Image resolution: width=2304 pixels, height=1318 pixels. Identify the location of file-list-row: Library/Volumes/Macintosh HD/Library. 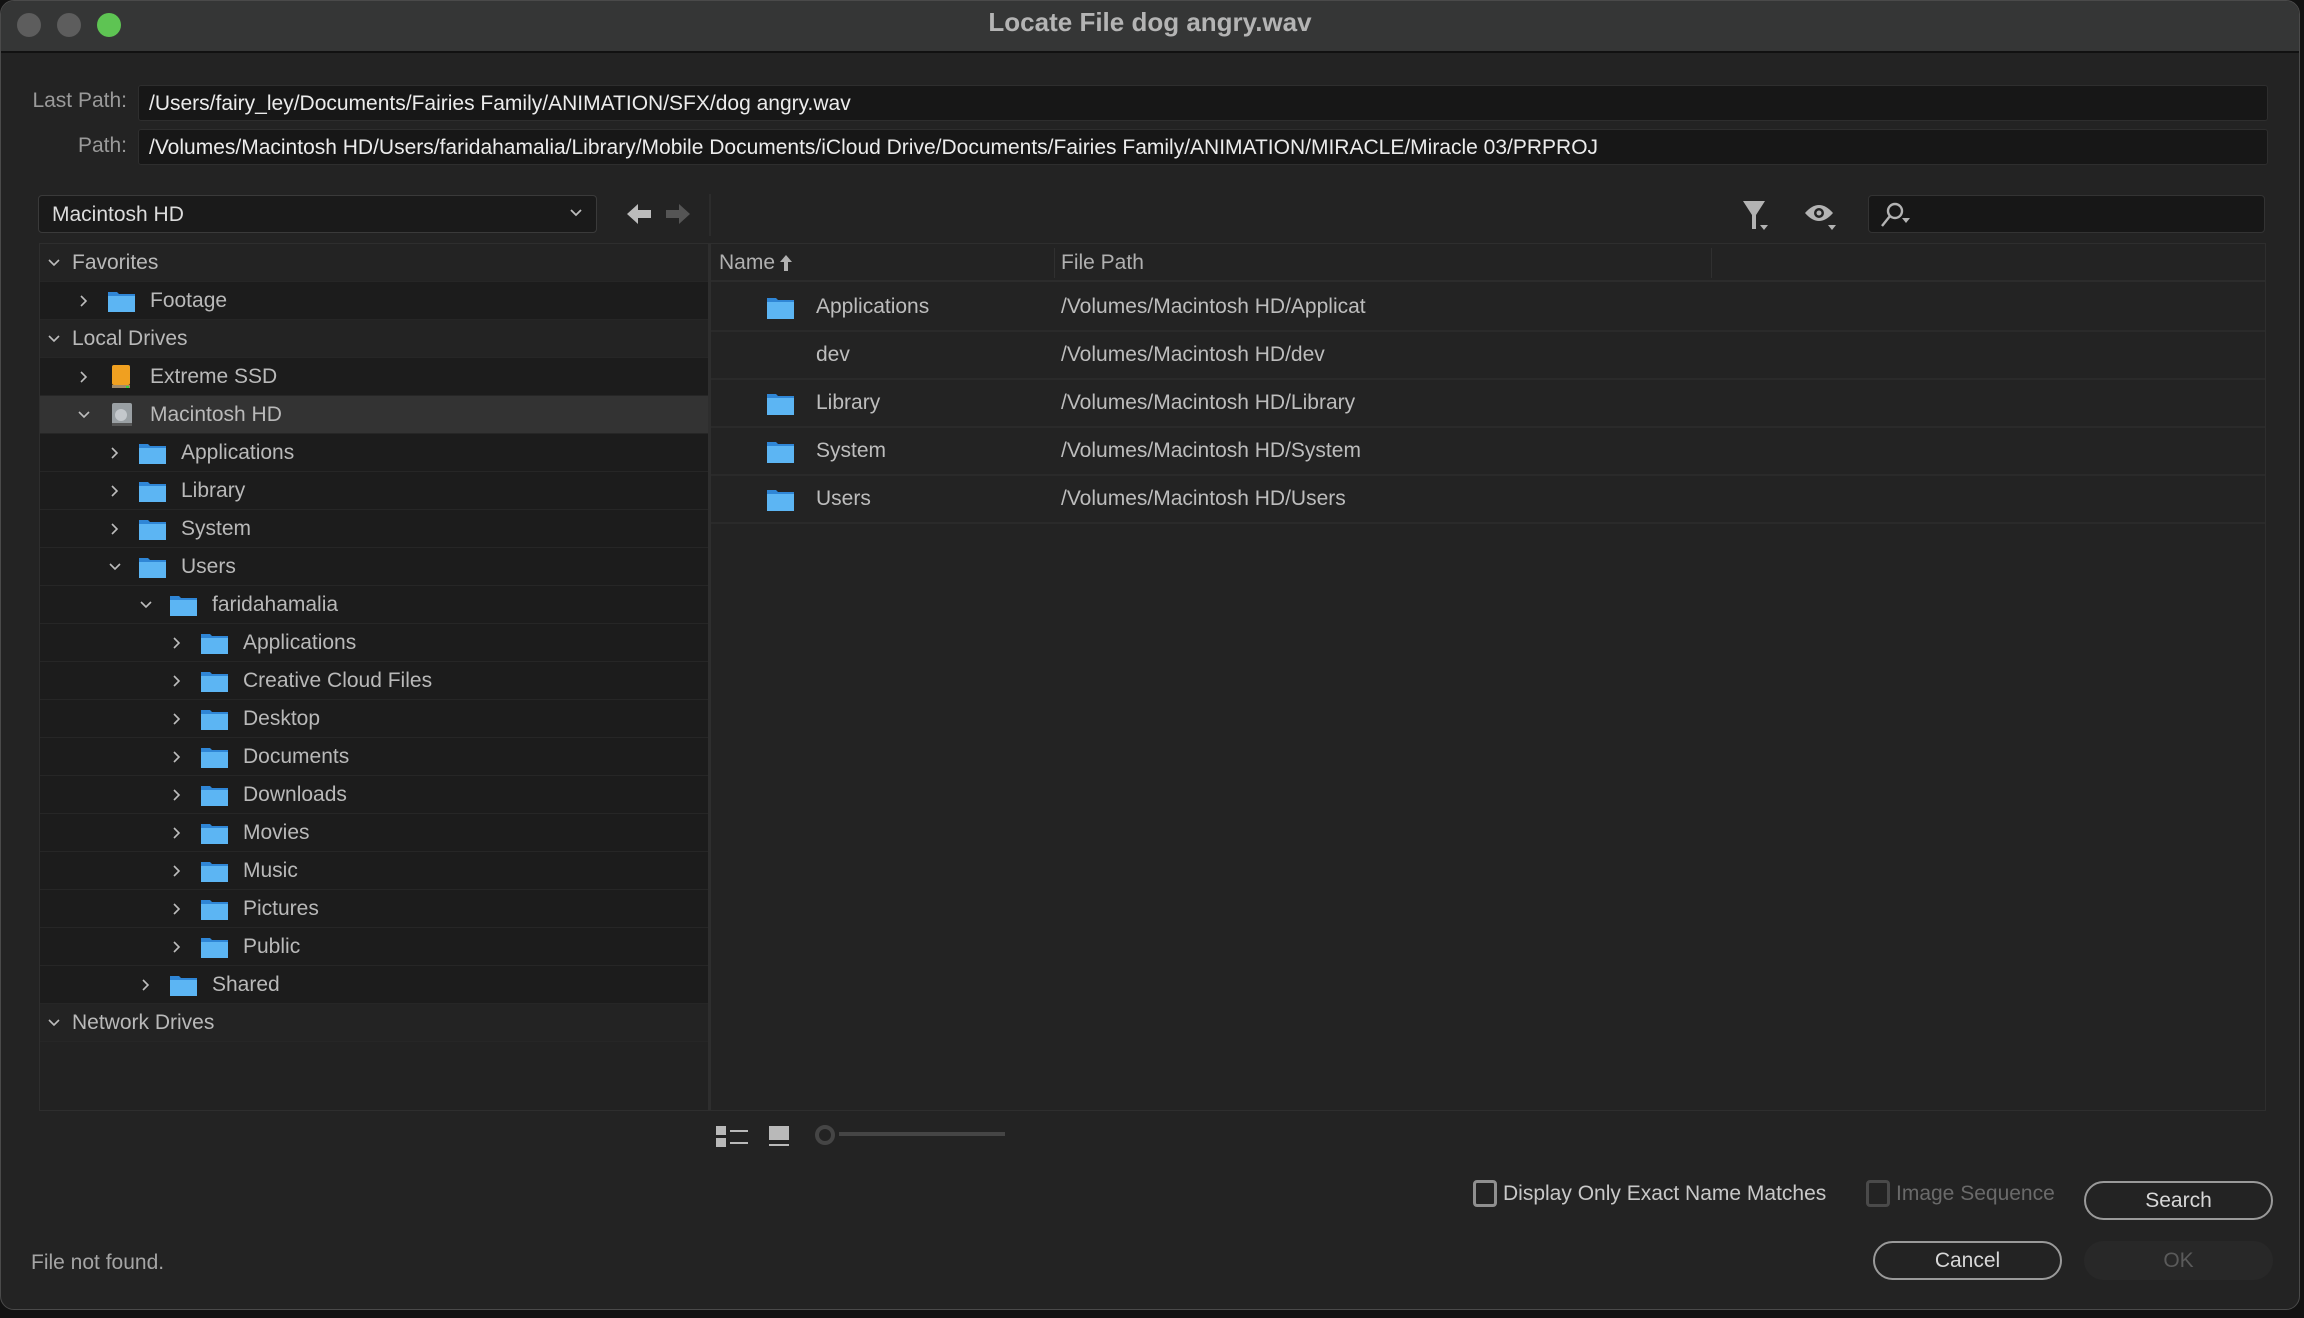
(1488, 404).